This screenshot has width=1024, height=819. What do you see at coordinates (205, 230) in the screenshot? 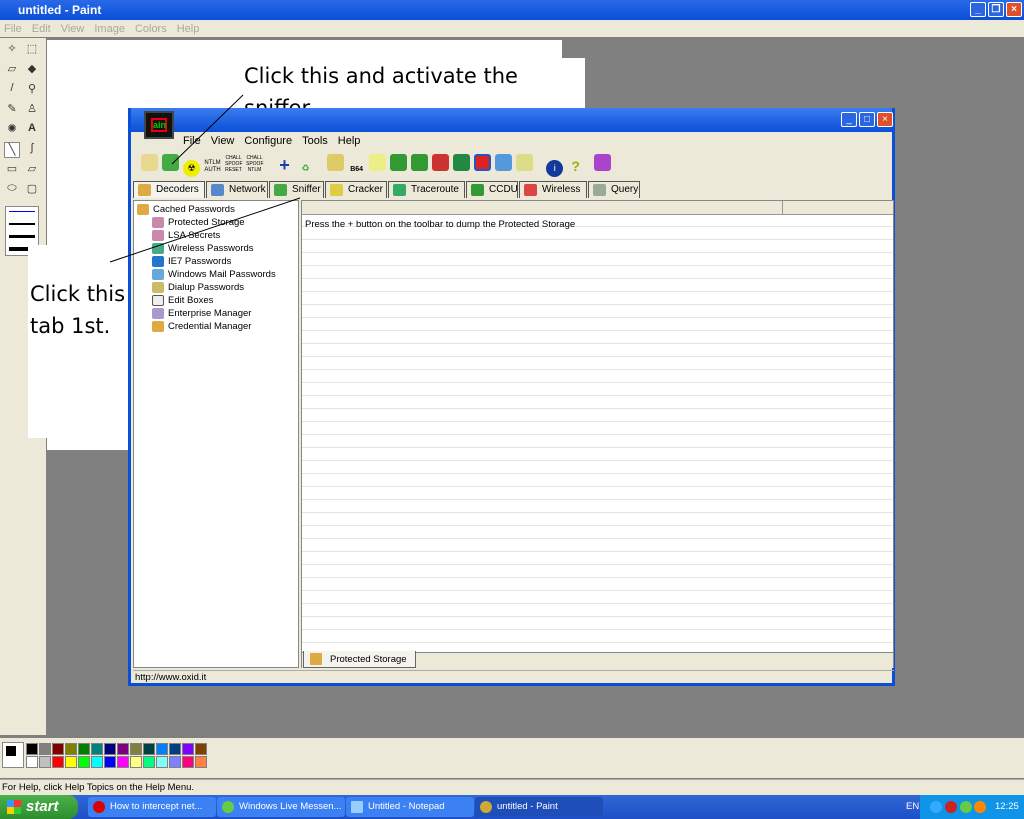
I see `pointer-line-left` at bounding box center [205, 230].